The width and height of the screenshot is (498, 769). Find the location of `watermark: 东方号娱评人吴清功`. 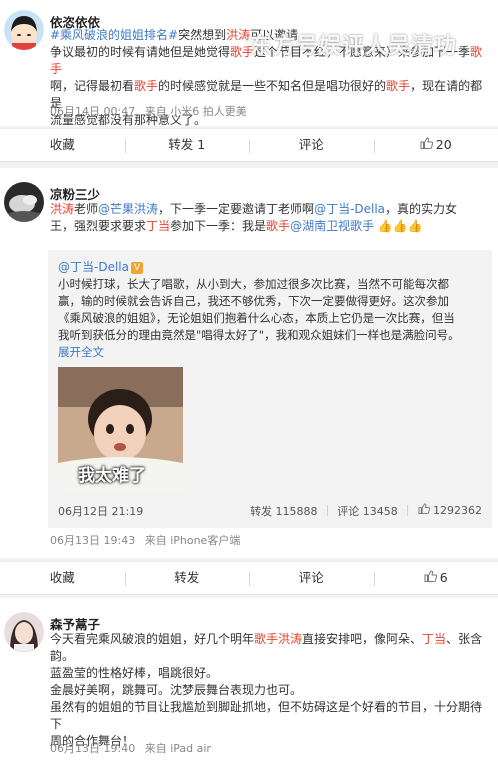

watermark: 东方号娱评人吴清功 is located at coordinates (354, 46).